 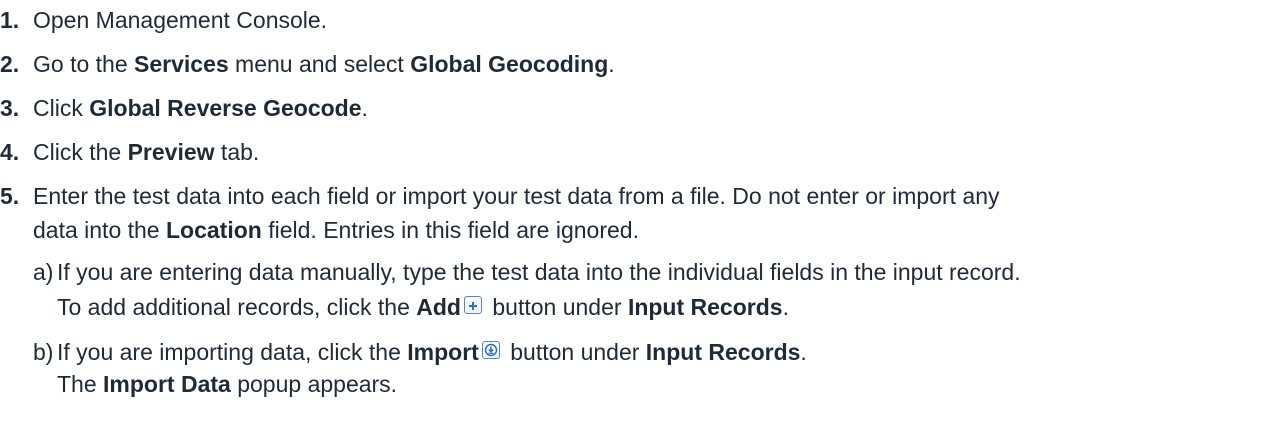 I want to click on ui-term-services: Services, so click(x=181, y=64).